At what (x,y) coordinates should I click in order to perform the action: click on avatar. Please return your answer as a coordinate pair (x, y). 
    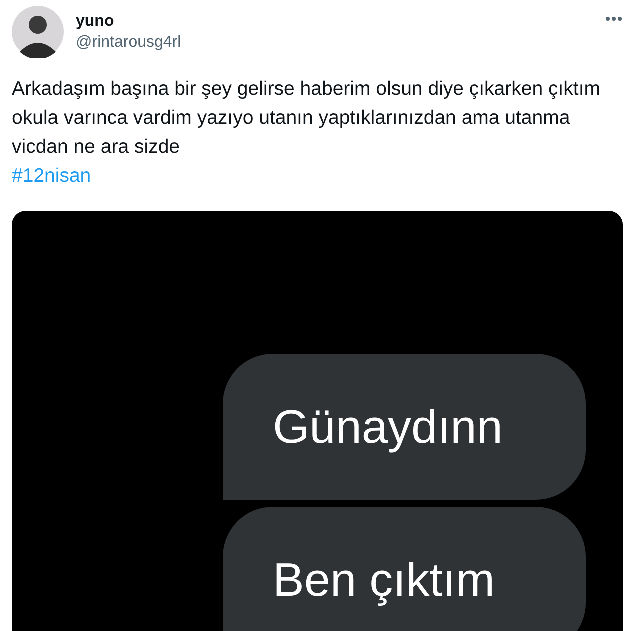
    Looking at the image, I should click on (38, 32).